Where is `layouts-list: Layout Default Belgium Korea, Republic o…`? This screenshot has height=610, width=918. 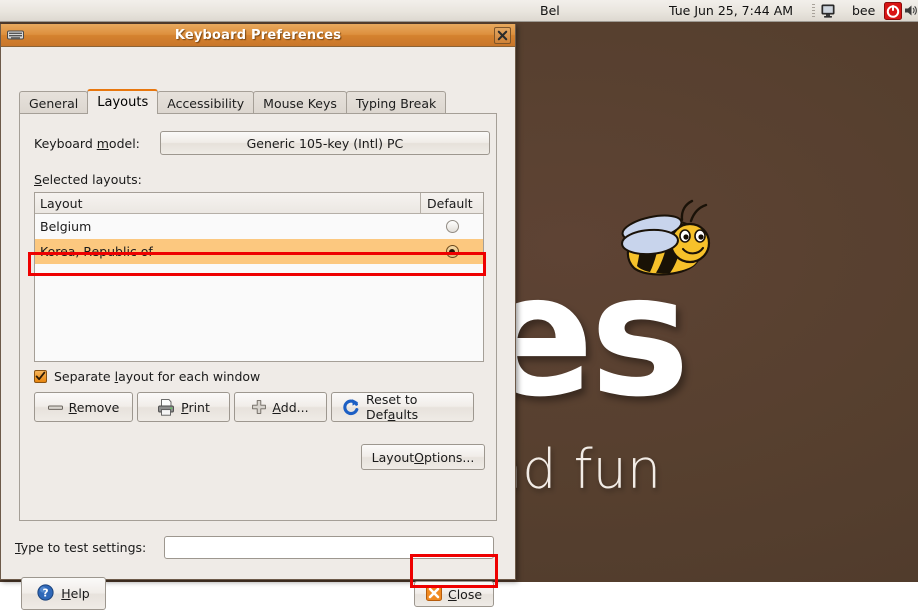 layouts-list: Layout Default Belgium Korea, Republic o… is located at coordinates (259, 277).